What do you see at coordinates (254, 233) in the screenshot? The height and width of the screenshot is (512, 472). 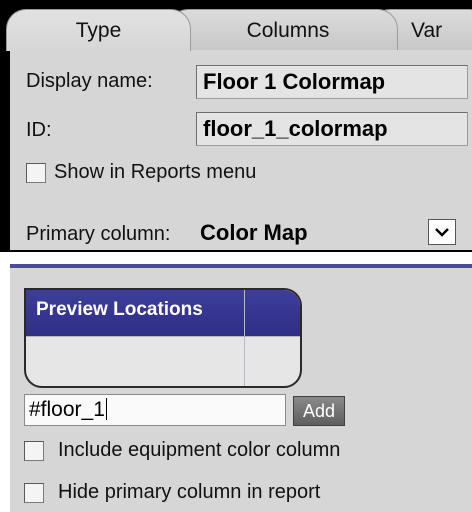 I see `primary-column-select: Color Map` at bounding box center [254, 233].